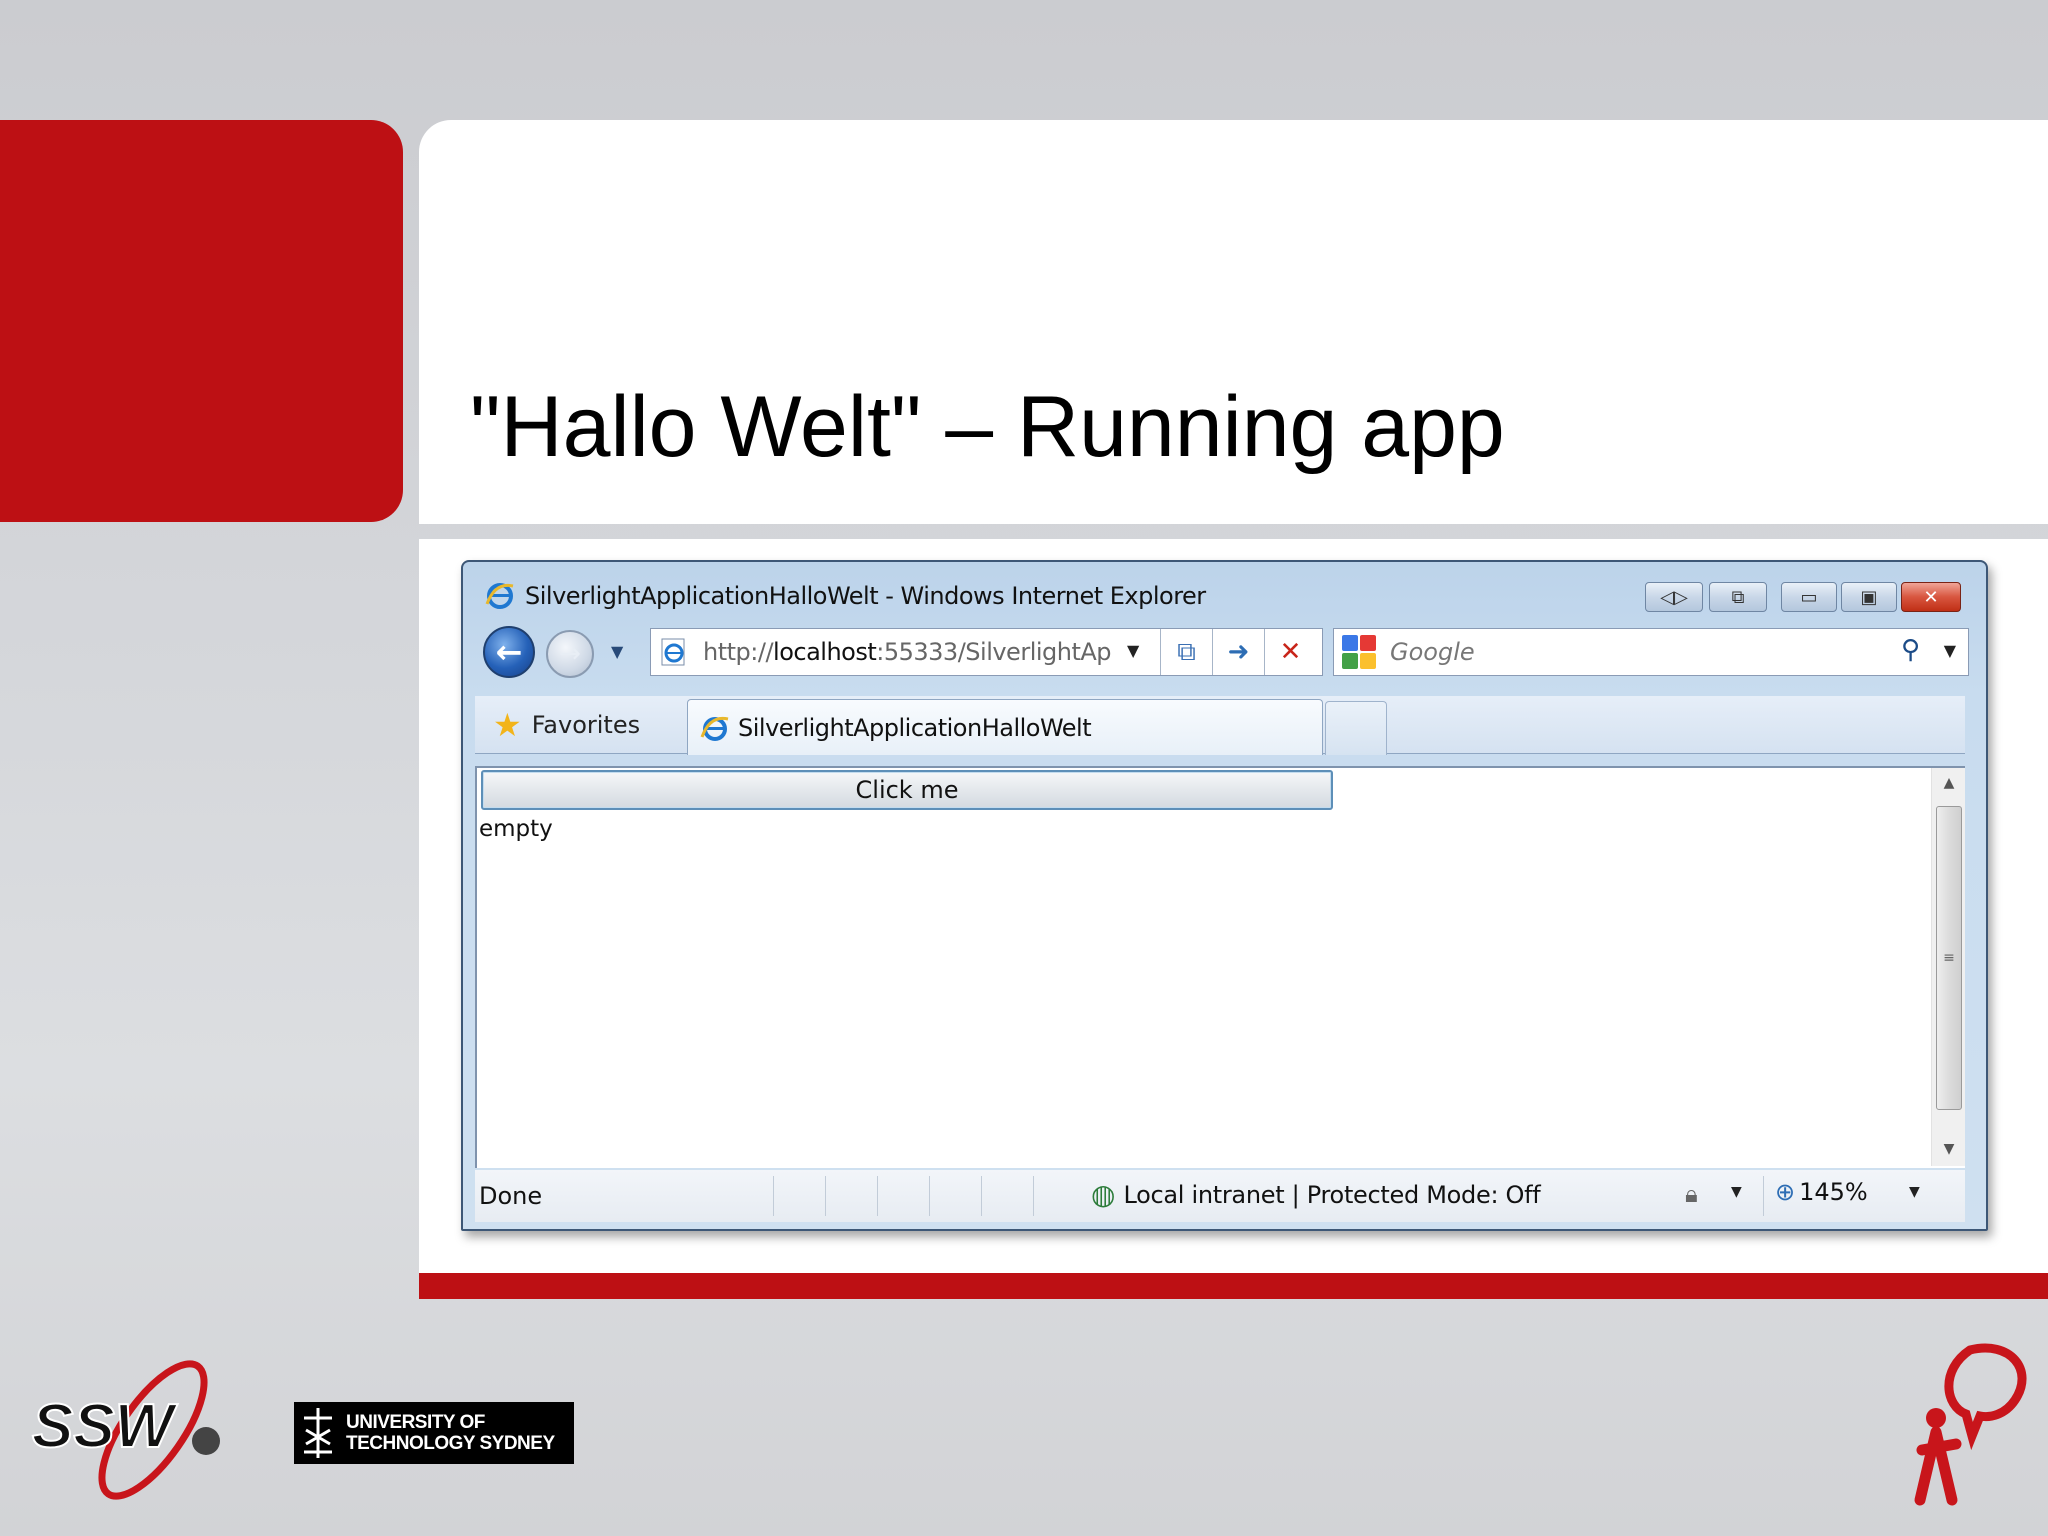  Describe the element at coordinates (673, 652) in the screenshot. I see `ie-page-icon` at that location.